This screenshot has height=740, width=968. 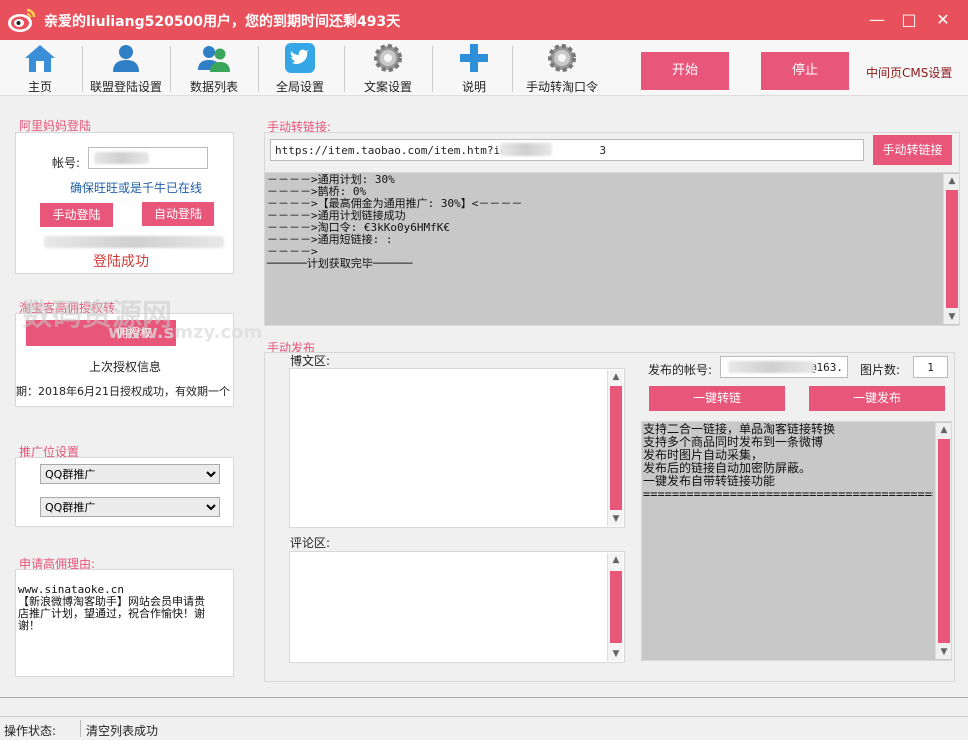 What do you see at coordinates (484, 697) in the screenshot?
I see `bottom-divider` at bounding box center [484, 697].